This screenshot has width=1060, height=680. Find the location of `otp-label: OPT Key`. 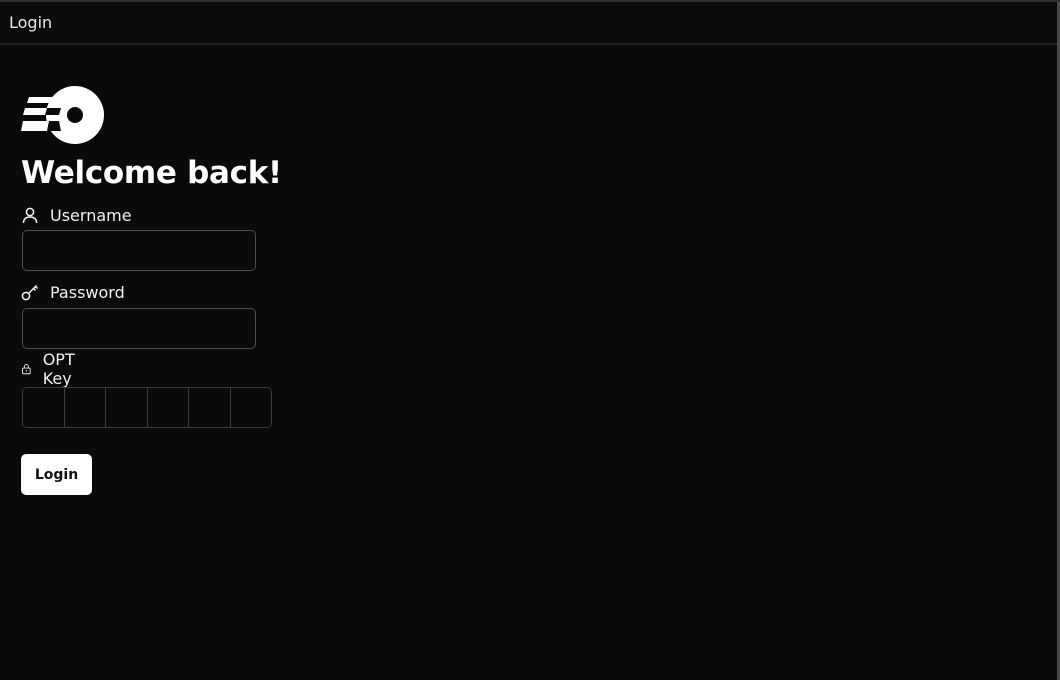

otp-label: OPT Key is located at coordinates (51, 369).